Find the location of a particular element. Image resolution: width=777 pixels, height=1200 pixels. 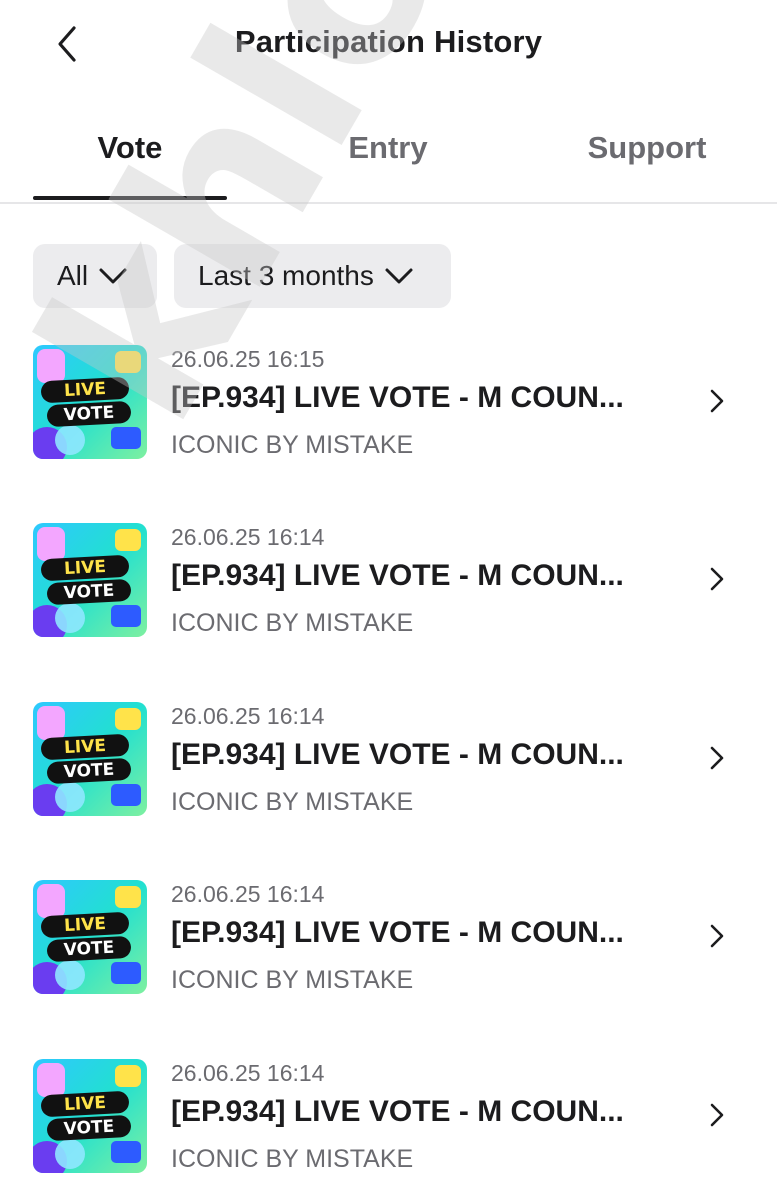

tab-entry: Entry is located at coordinates (388, 148).